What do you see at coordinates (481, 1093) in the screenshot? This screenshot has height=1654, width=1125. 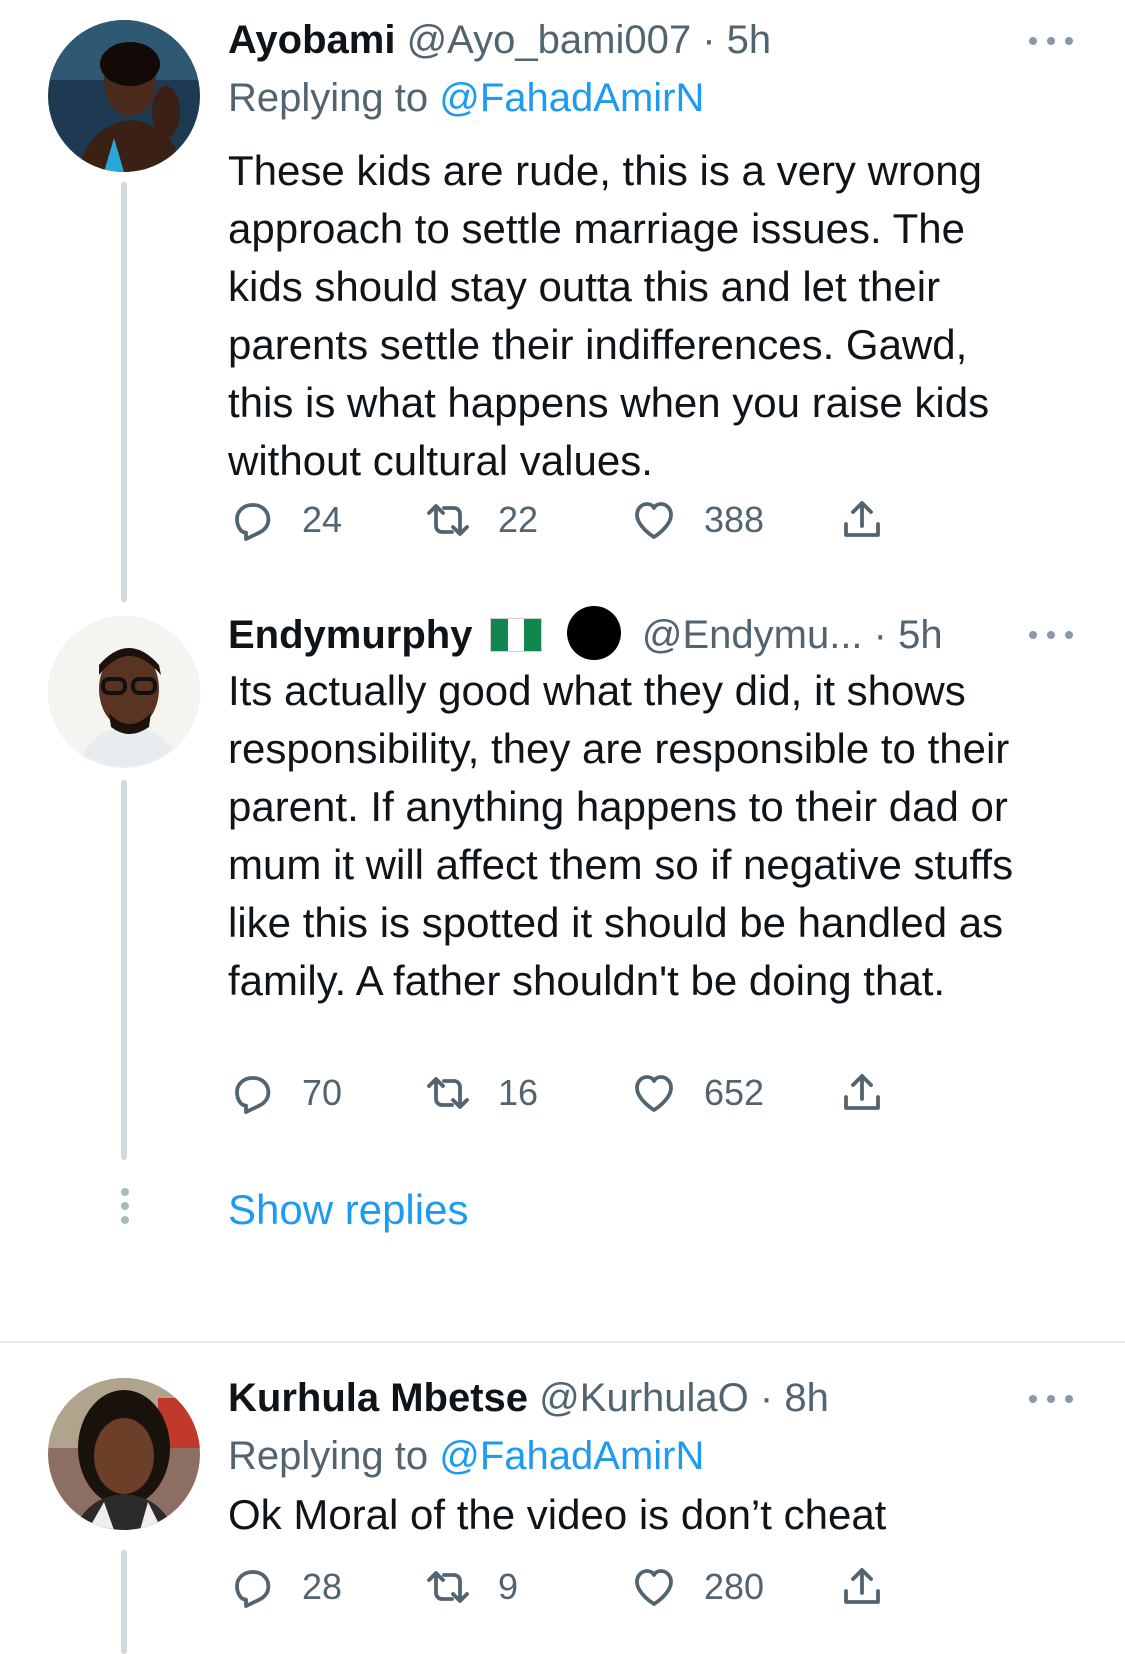 I see `retweet-button: 16` at bounding box center [481, 1093].